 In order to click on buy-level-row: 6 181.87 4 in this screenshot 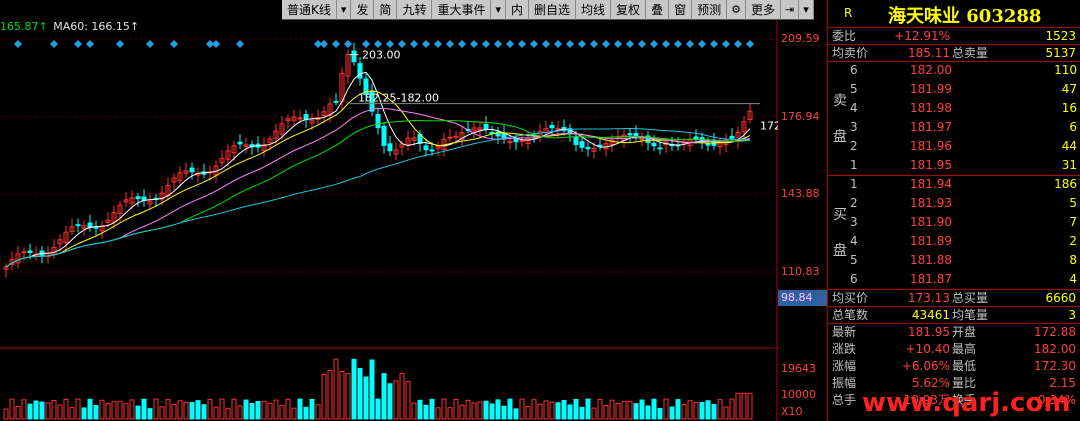, I will do `click(954, 279)`.